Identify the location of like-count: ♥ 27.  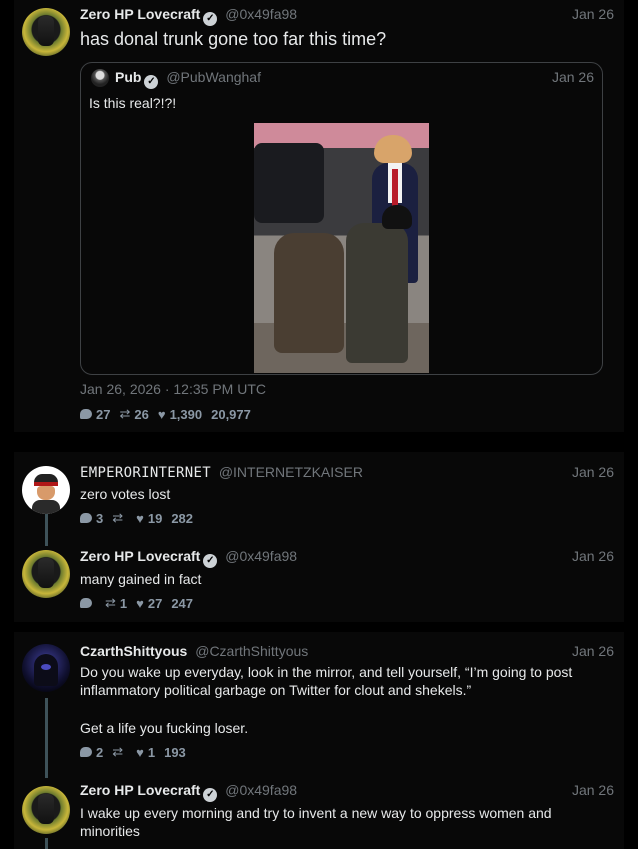
(149, 603).